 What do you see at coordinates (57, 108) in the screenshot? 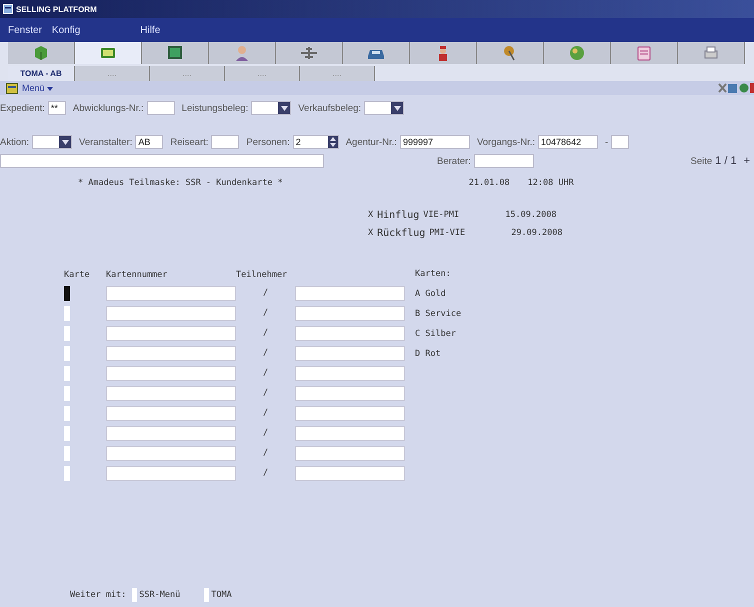
I see `input-field: **` at bounding box center [57, 108].